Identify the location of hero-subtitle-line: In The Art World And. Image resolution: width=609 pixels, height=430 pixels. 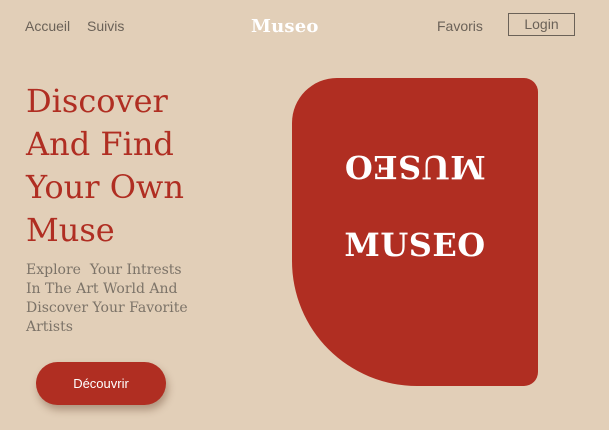
(102, 289).